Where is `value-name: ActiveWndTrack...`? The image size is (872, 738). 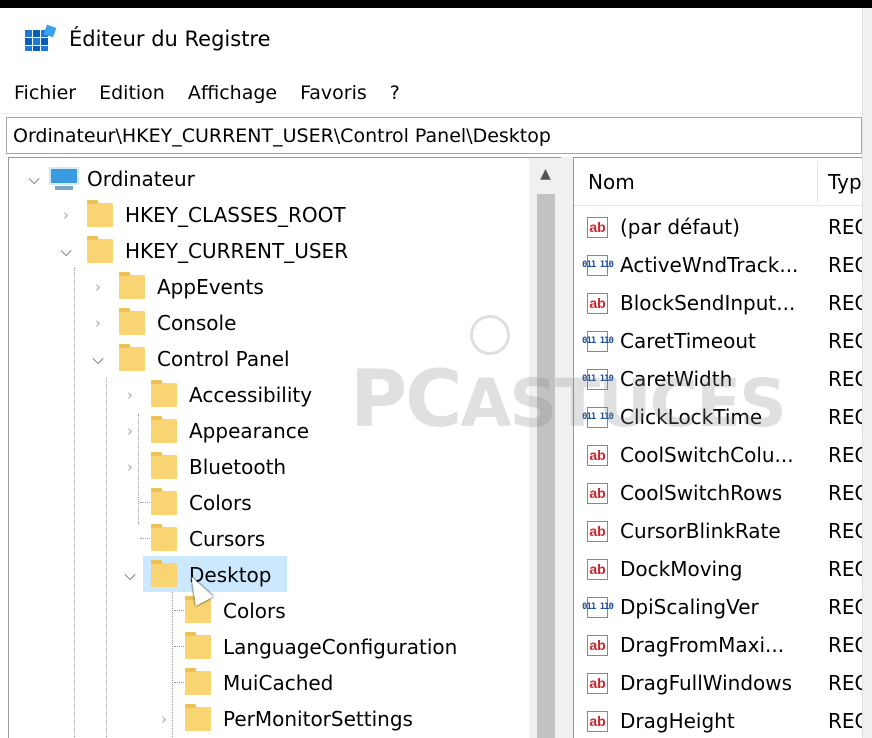
value-name: ActiveWndTrack... is located at coordinates (709, 265).